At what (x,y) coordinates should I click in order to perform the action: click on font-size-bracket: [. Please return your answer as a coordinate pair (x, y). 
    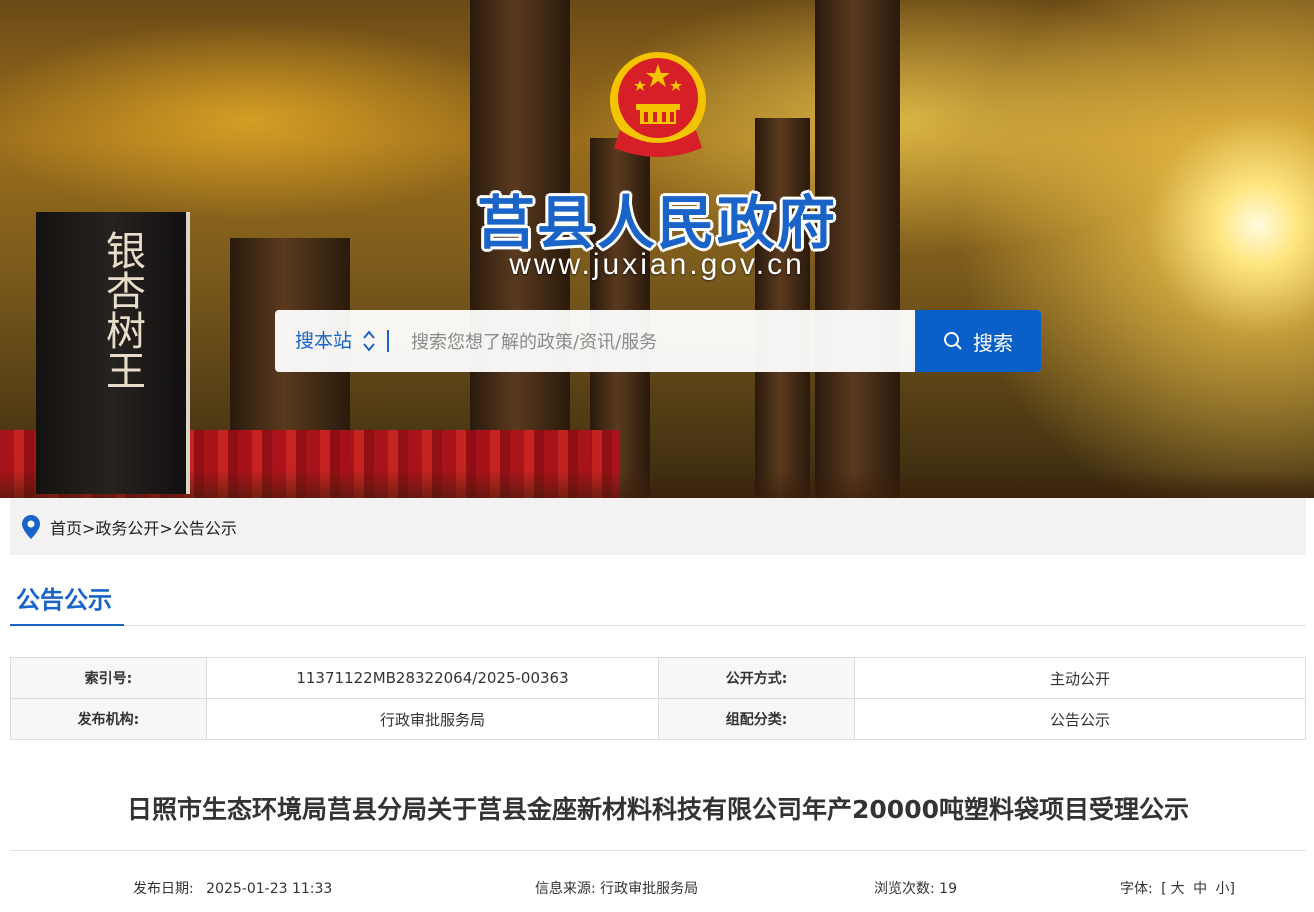
    Looking at the image, I should click on (1164, 889).